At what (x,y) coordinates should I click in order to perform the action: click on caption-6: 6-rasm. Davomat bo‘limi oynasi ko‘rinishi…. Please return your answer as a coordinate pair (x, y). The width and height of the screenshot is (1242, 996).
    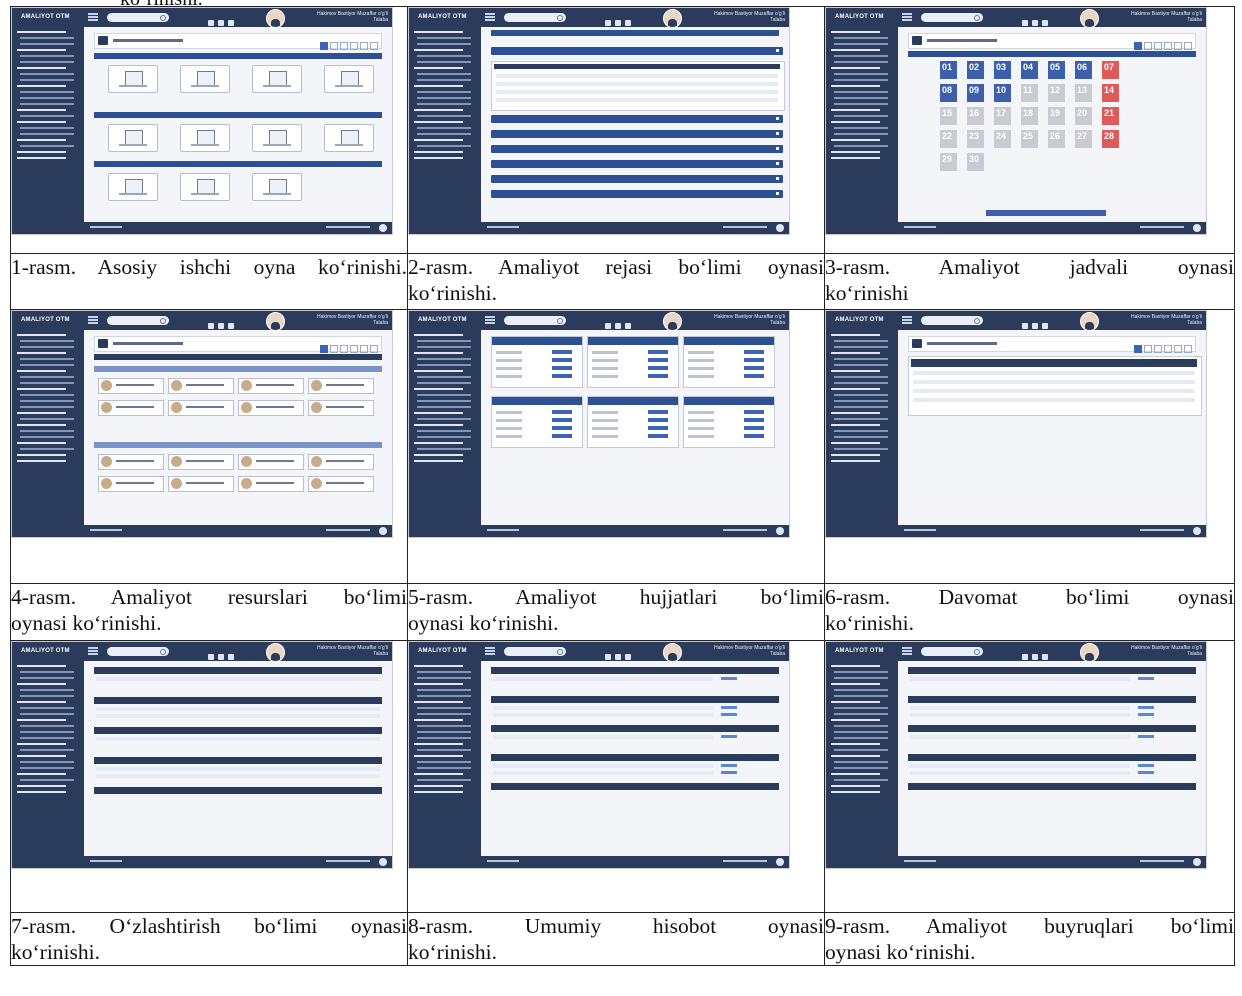
    Looking at the image, I should click on (1029, 612).